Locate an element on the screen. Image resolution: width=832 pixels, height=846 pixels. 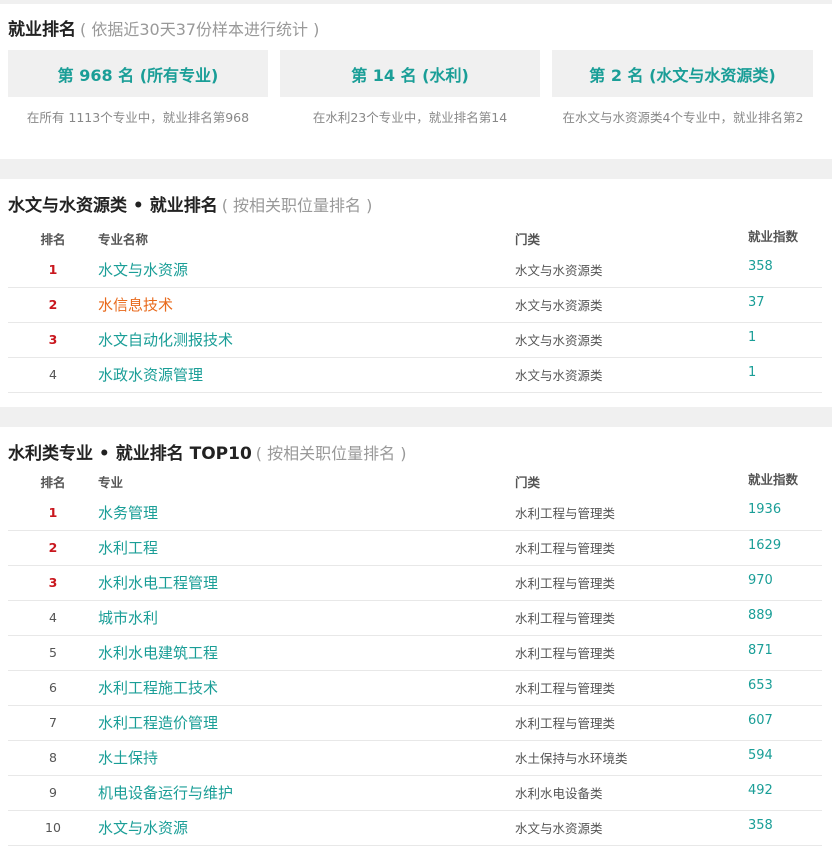
major-link: 水信息技术 is located at coordinates (306, 305).